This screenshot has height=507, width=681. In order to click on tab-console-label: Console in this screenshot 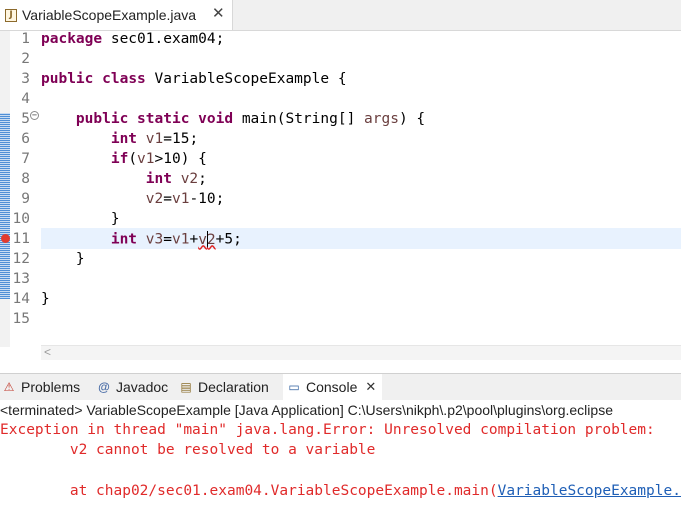, I will do `click(332, 387)`.